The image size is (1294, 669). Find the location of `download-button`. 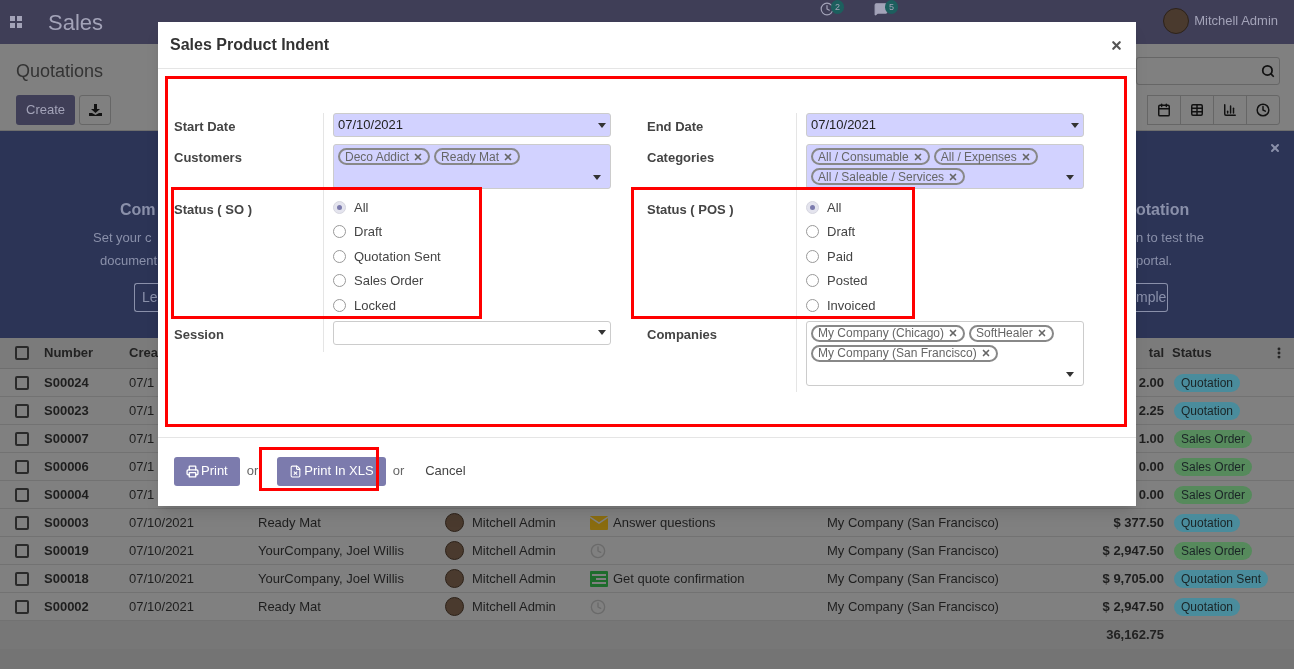

download-button is located at coordinates (95, 110).